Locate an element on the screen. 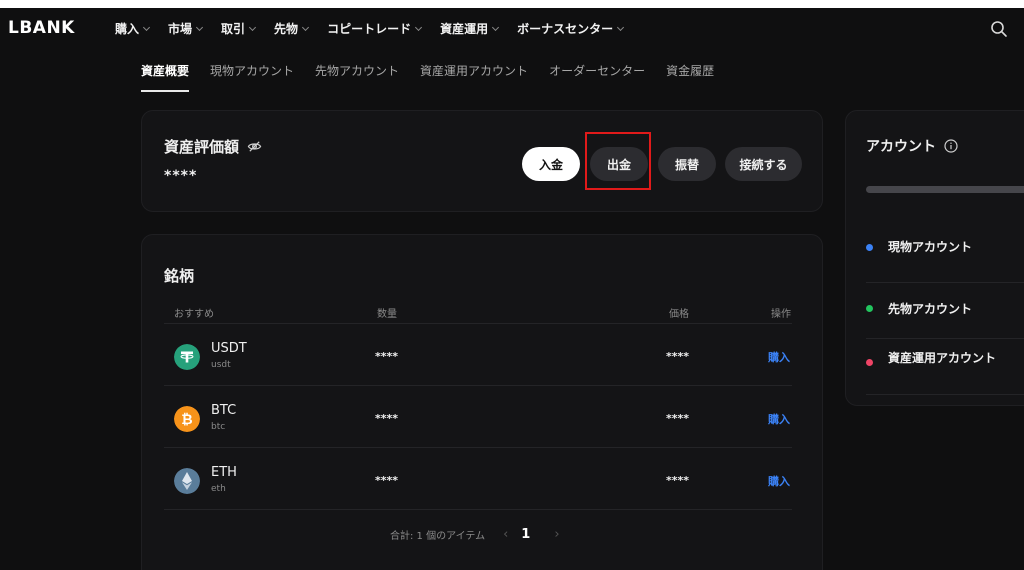  nav-item-label: コピートレード is located at coordinates (369, 29).